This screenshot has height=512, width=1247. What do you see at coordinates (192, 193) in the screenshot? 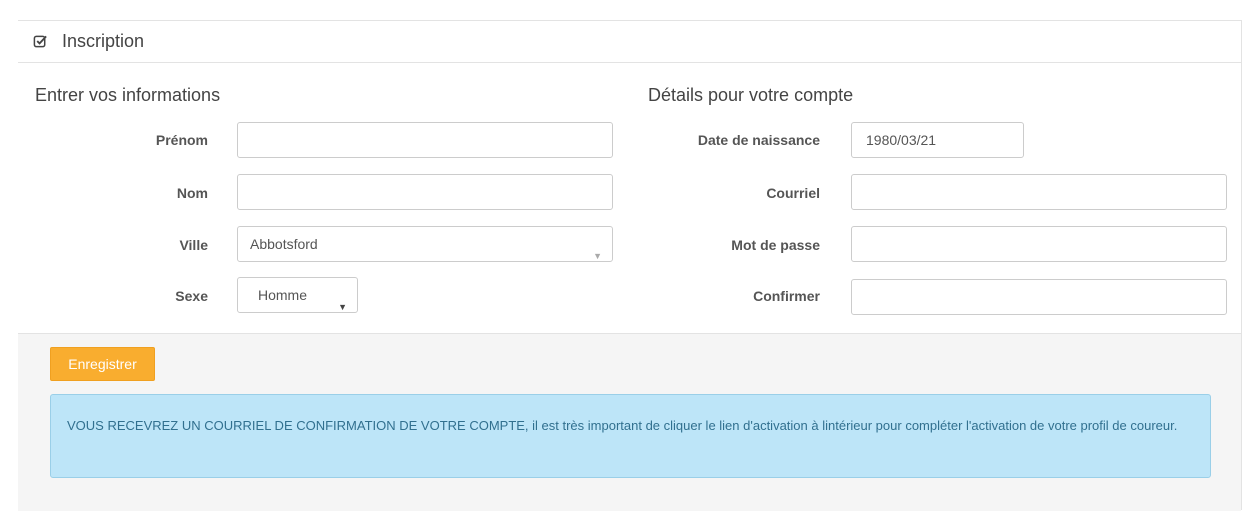
I see `last-name-label: Nom` at bounding box center [192, 193].